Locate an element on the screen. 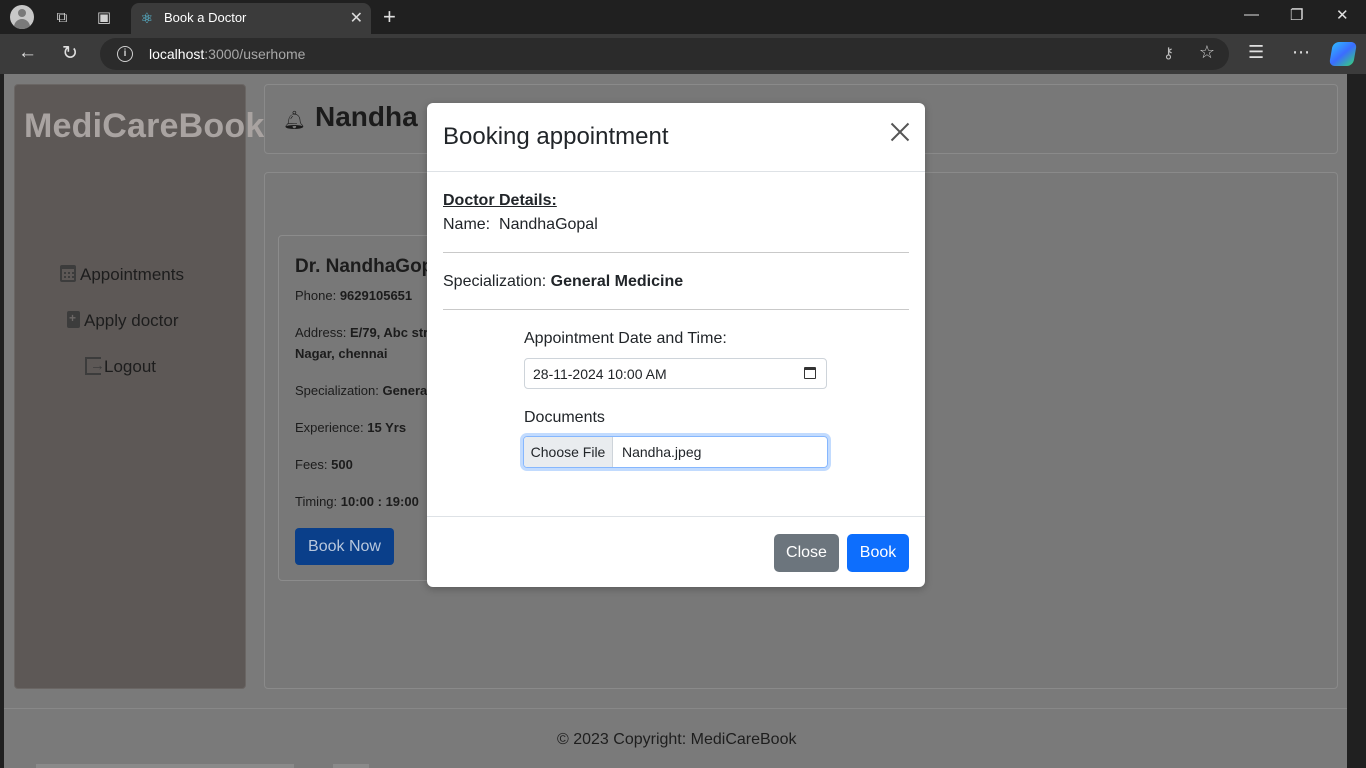 The height and width of the screenshot is (768, 1366). restore-icon: ❐ is located at coordinates (1296, 15).